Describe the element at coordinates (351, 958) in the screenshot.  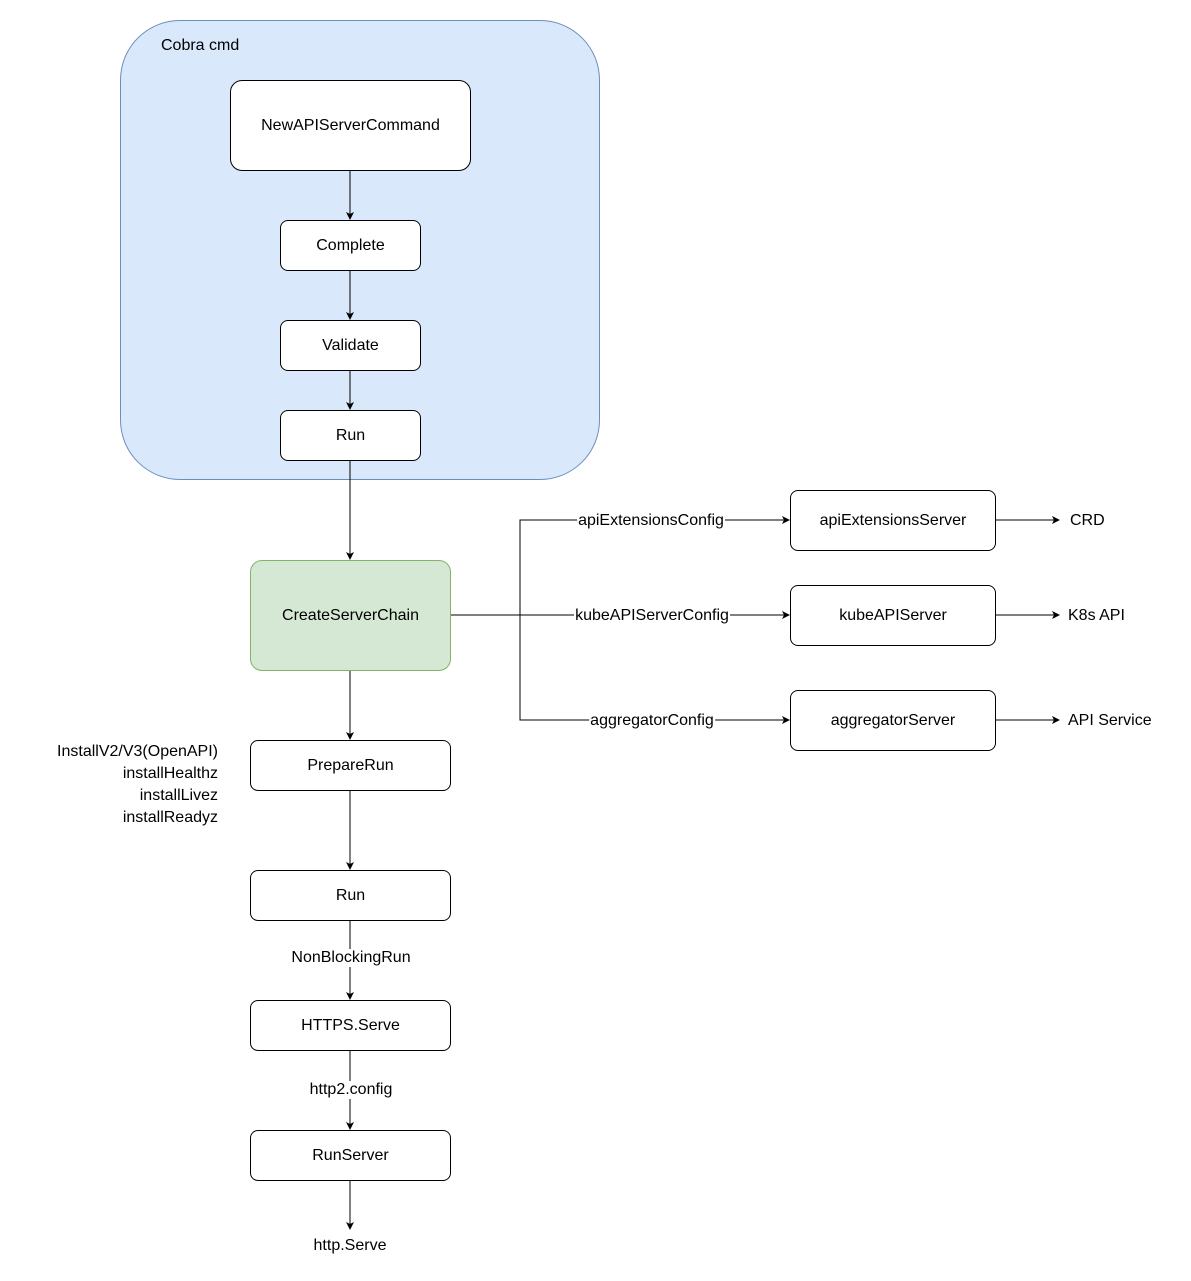
I see `edge-label-non-blocking-run: NonBlockingRun` at that location.